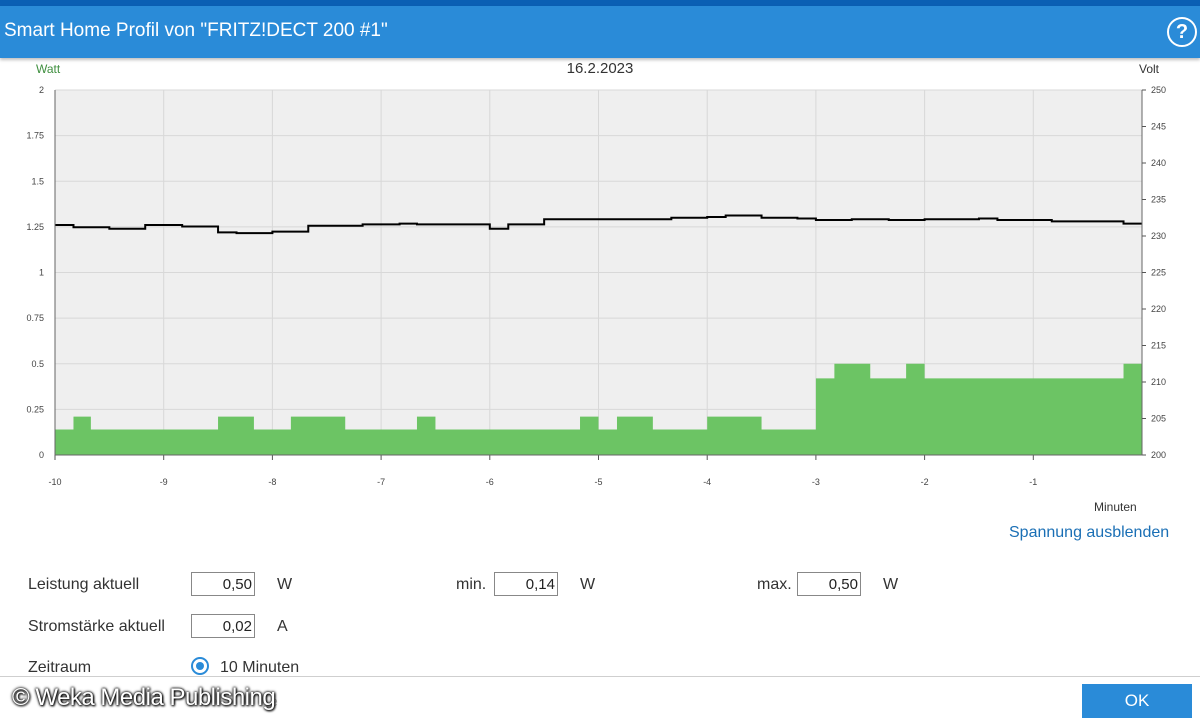 Image resolution: width=1200 pixels, height=720 pixels. Describe the element at coordinates (37, 181) in the screenshot. I see `y-tick-label: 1.5` at that location.